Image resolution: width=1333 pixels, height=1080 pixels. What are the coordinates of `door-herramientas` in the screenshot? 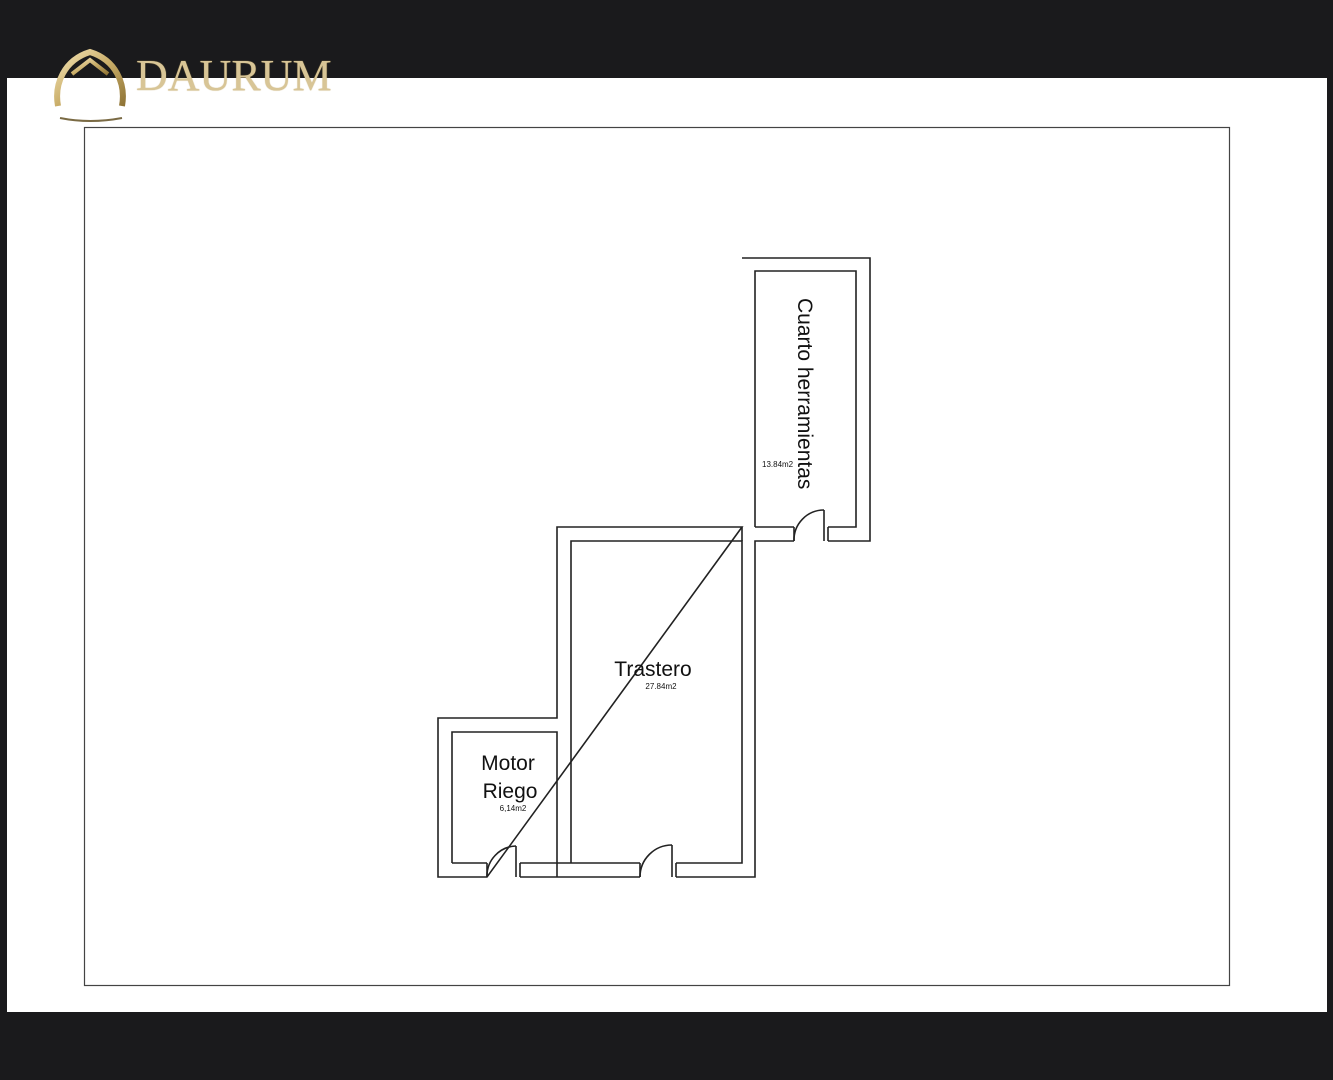 It's located at (811, 525).